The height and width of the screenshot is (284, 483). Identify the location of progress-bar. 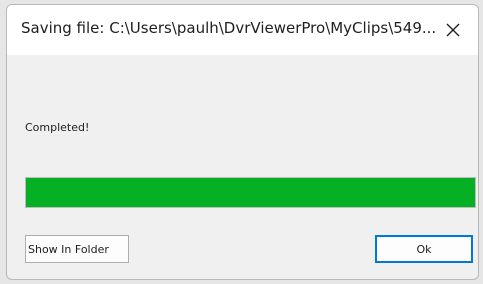
(250, 192).